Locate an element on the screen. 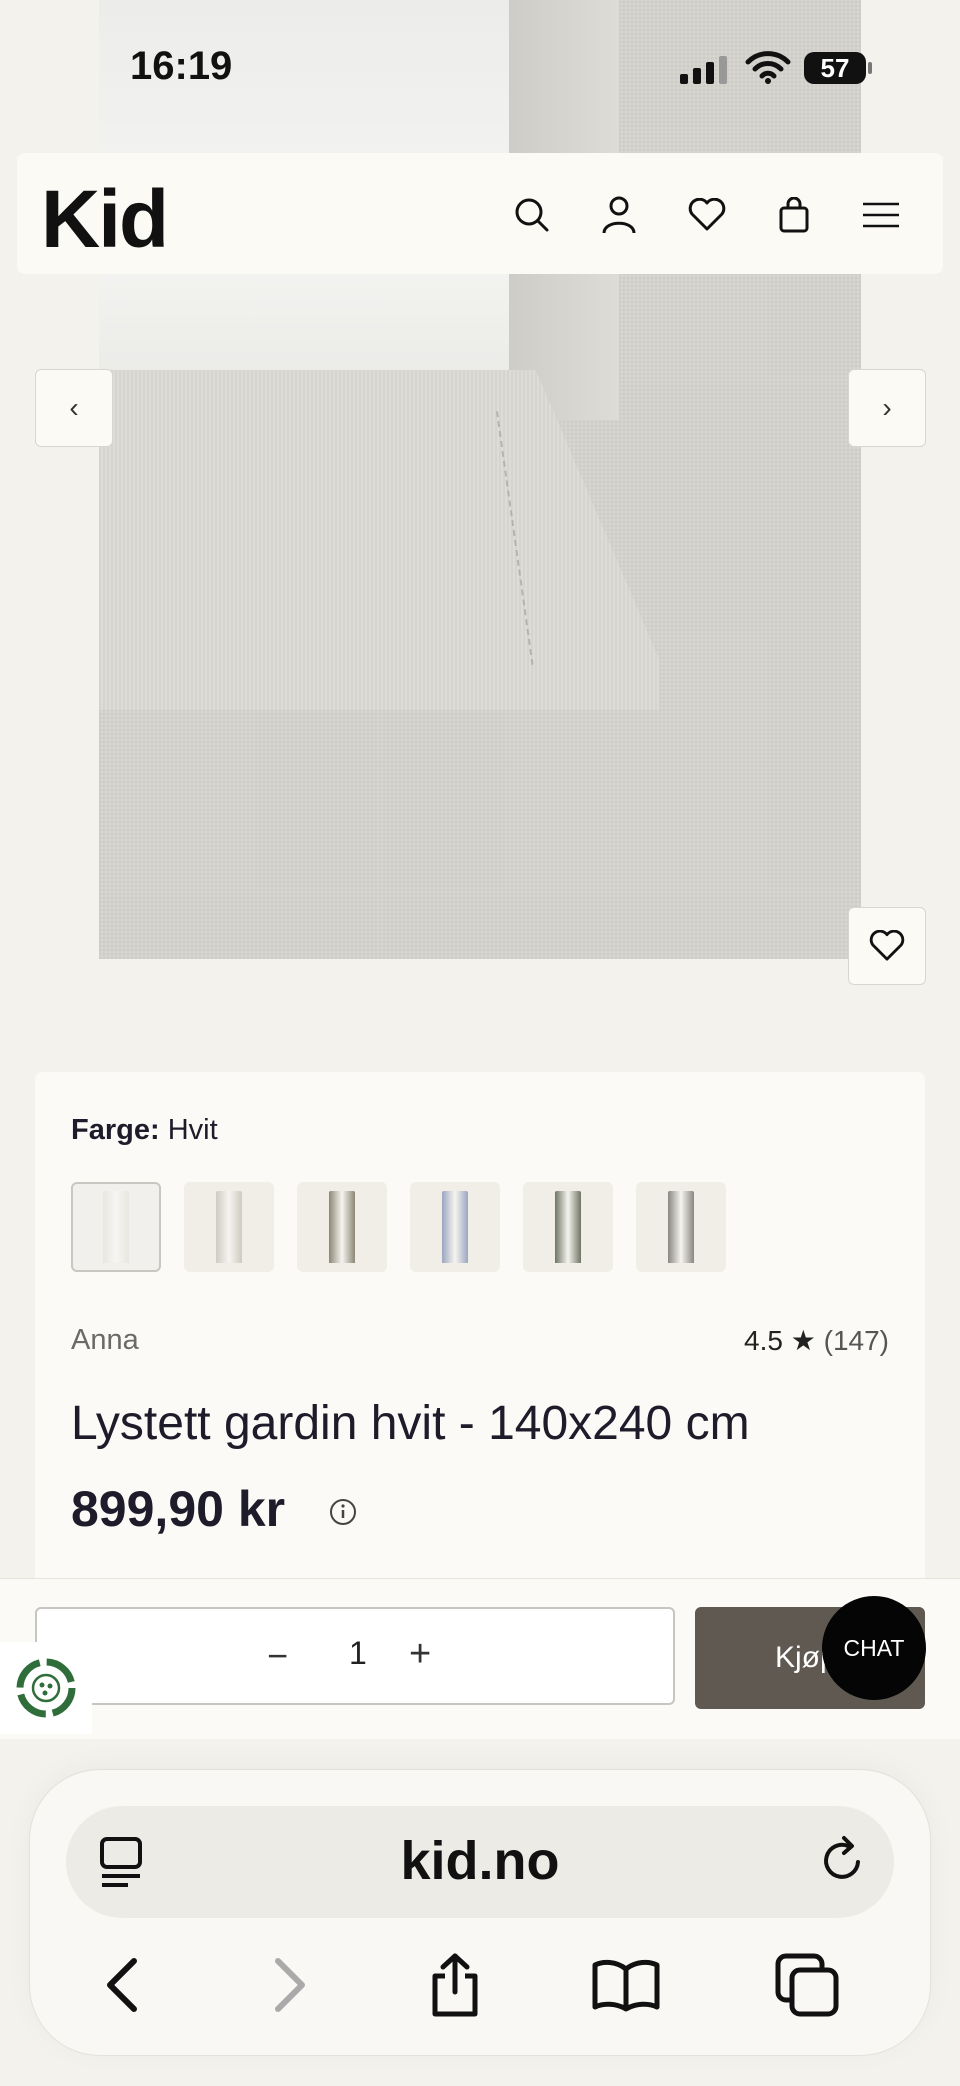 The width and height of the screenshot is (960, 2086). product-price: 899,90 kr is located at coordinates (178, 1509).